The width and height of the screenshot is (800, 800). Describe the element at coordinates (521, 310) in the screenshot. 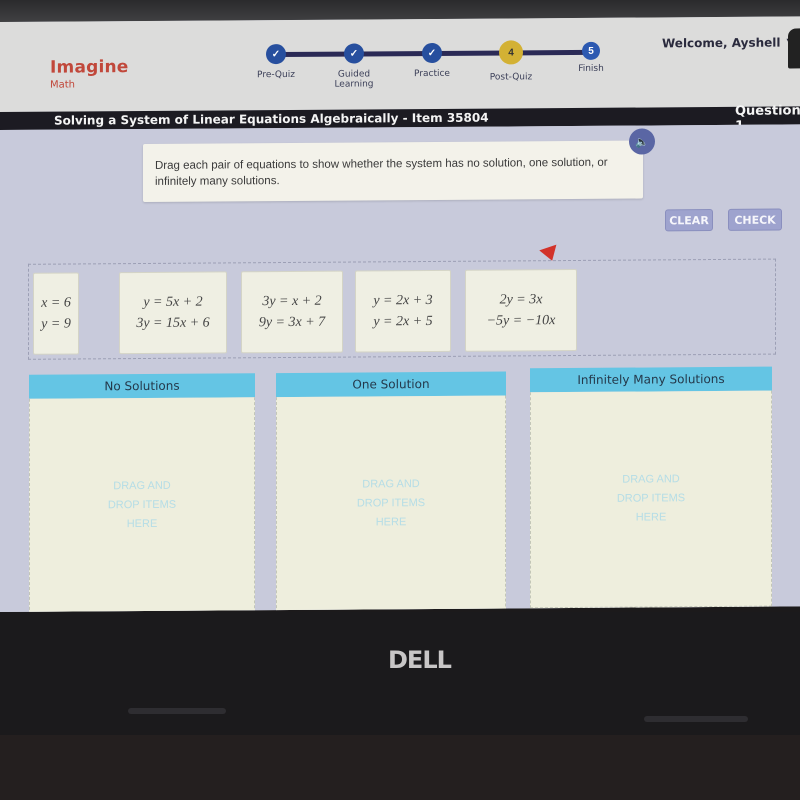

I see `equation-card: 2y = 3x −5y = −10x` at that location.